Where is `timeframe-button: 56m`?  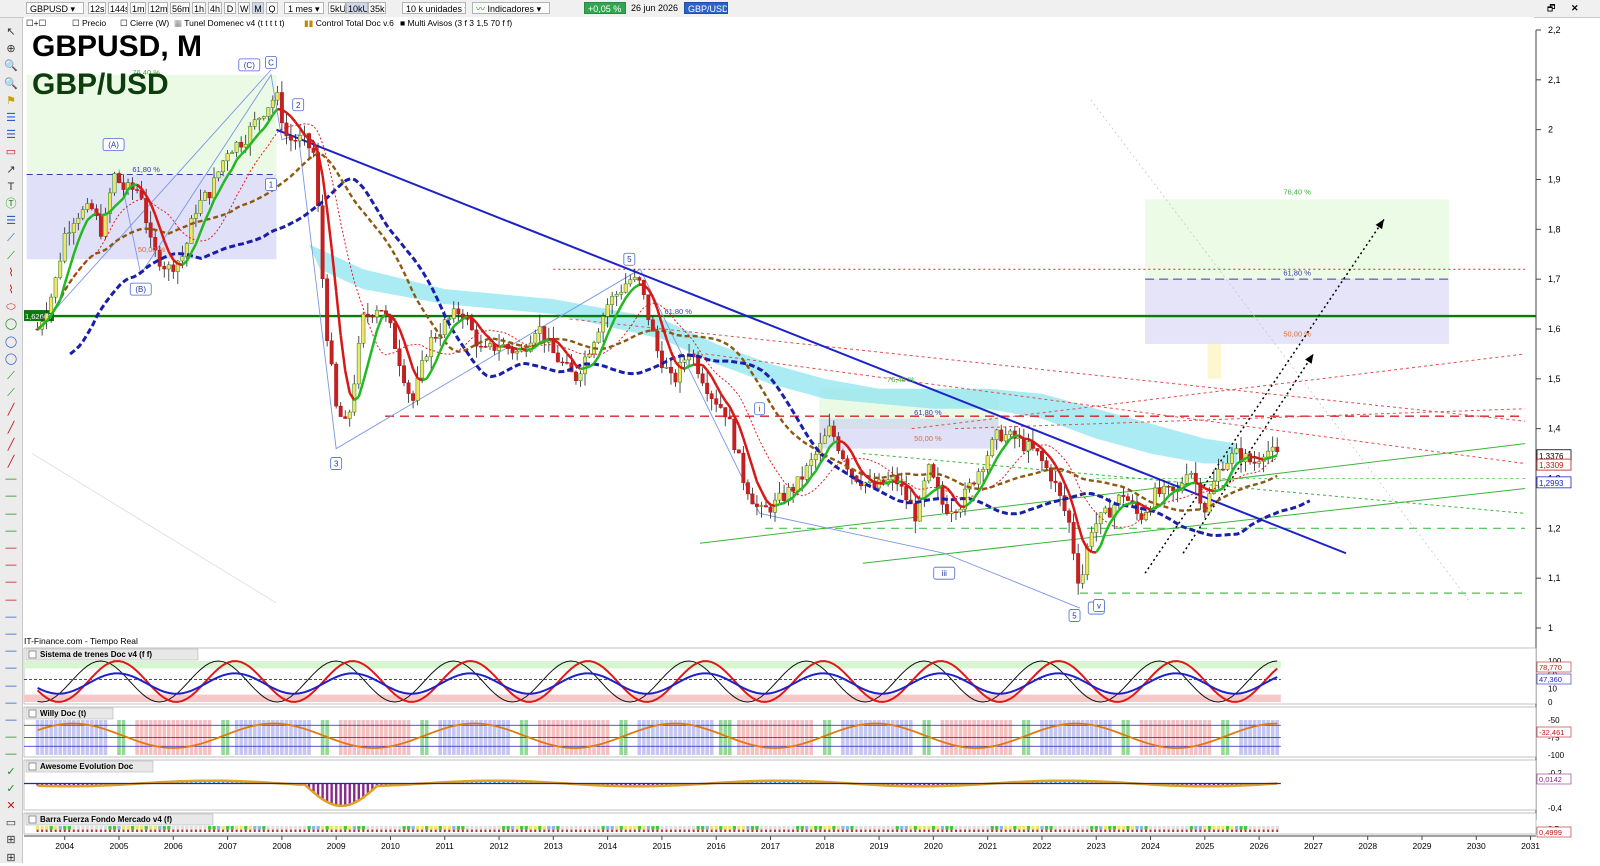
timeframe-button: 56m is located at coordinates (180, 8).